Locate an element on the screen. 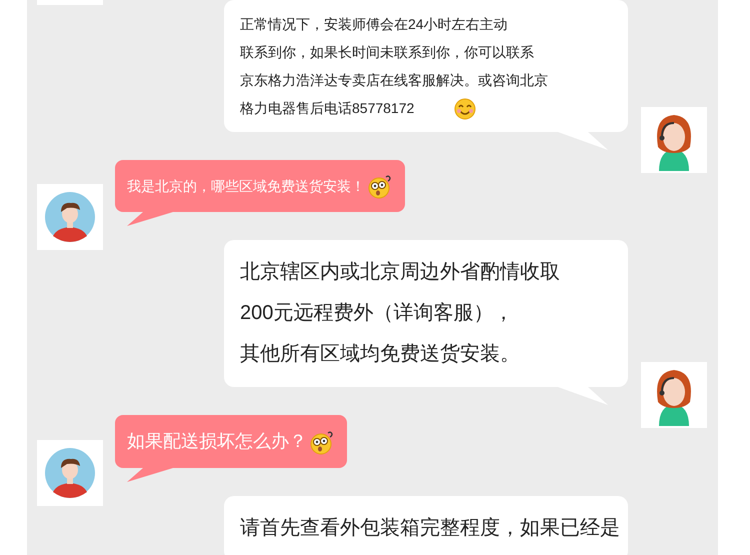 This screenshot has height=555, width=750. message-bubble: 正常情况下，安装师傅会在24小时左右主动 联系到你，如果长时间未联系到你，你可以联系 京东格力浩洋达专卖店在线客服解决。或咨询北京 格力电器售后电话85778172 is located at coordinates (426, 66).